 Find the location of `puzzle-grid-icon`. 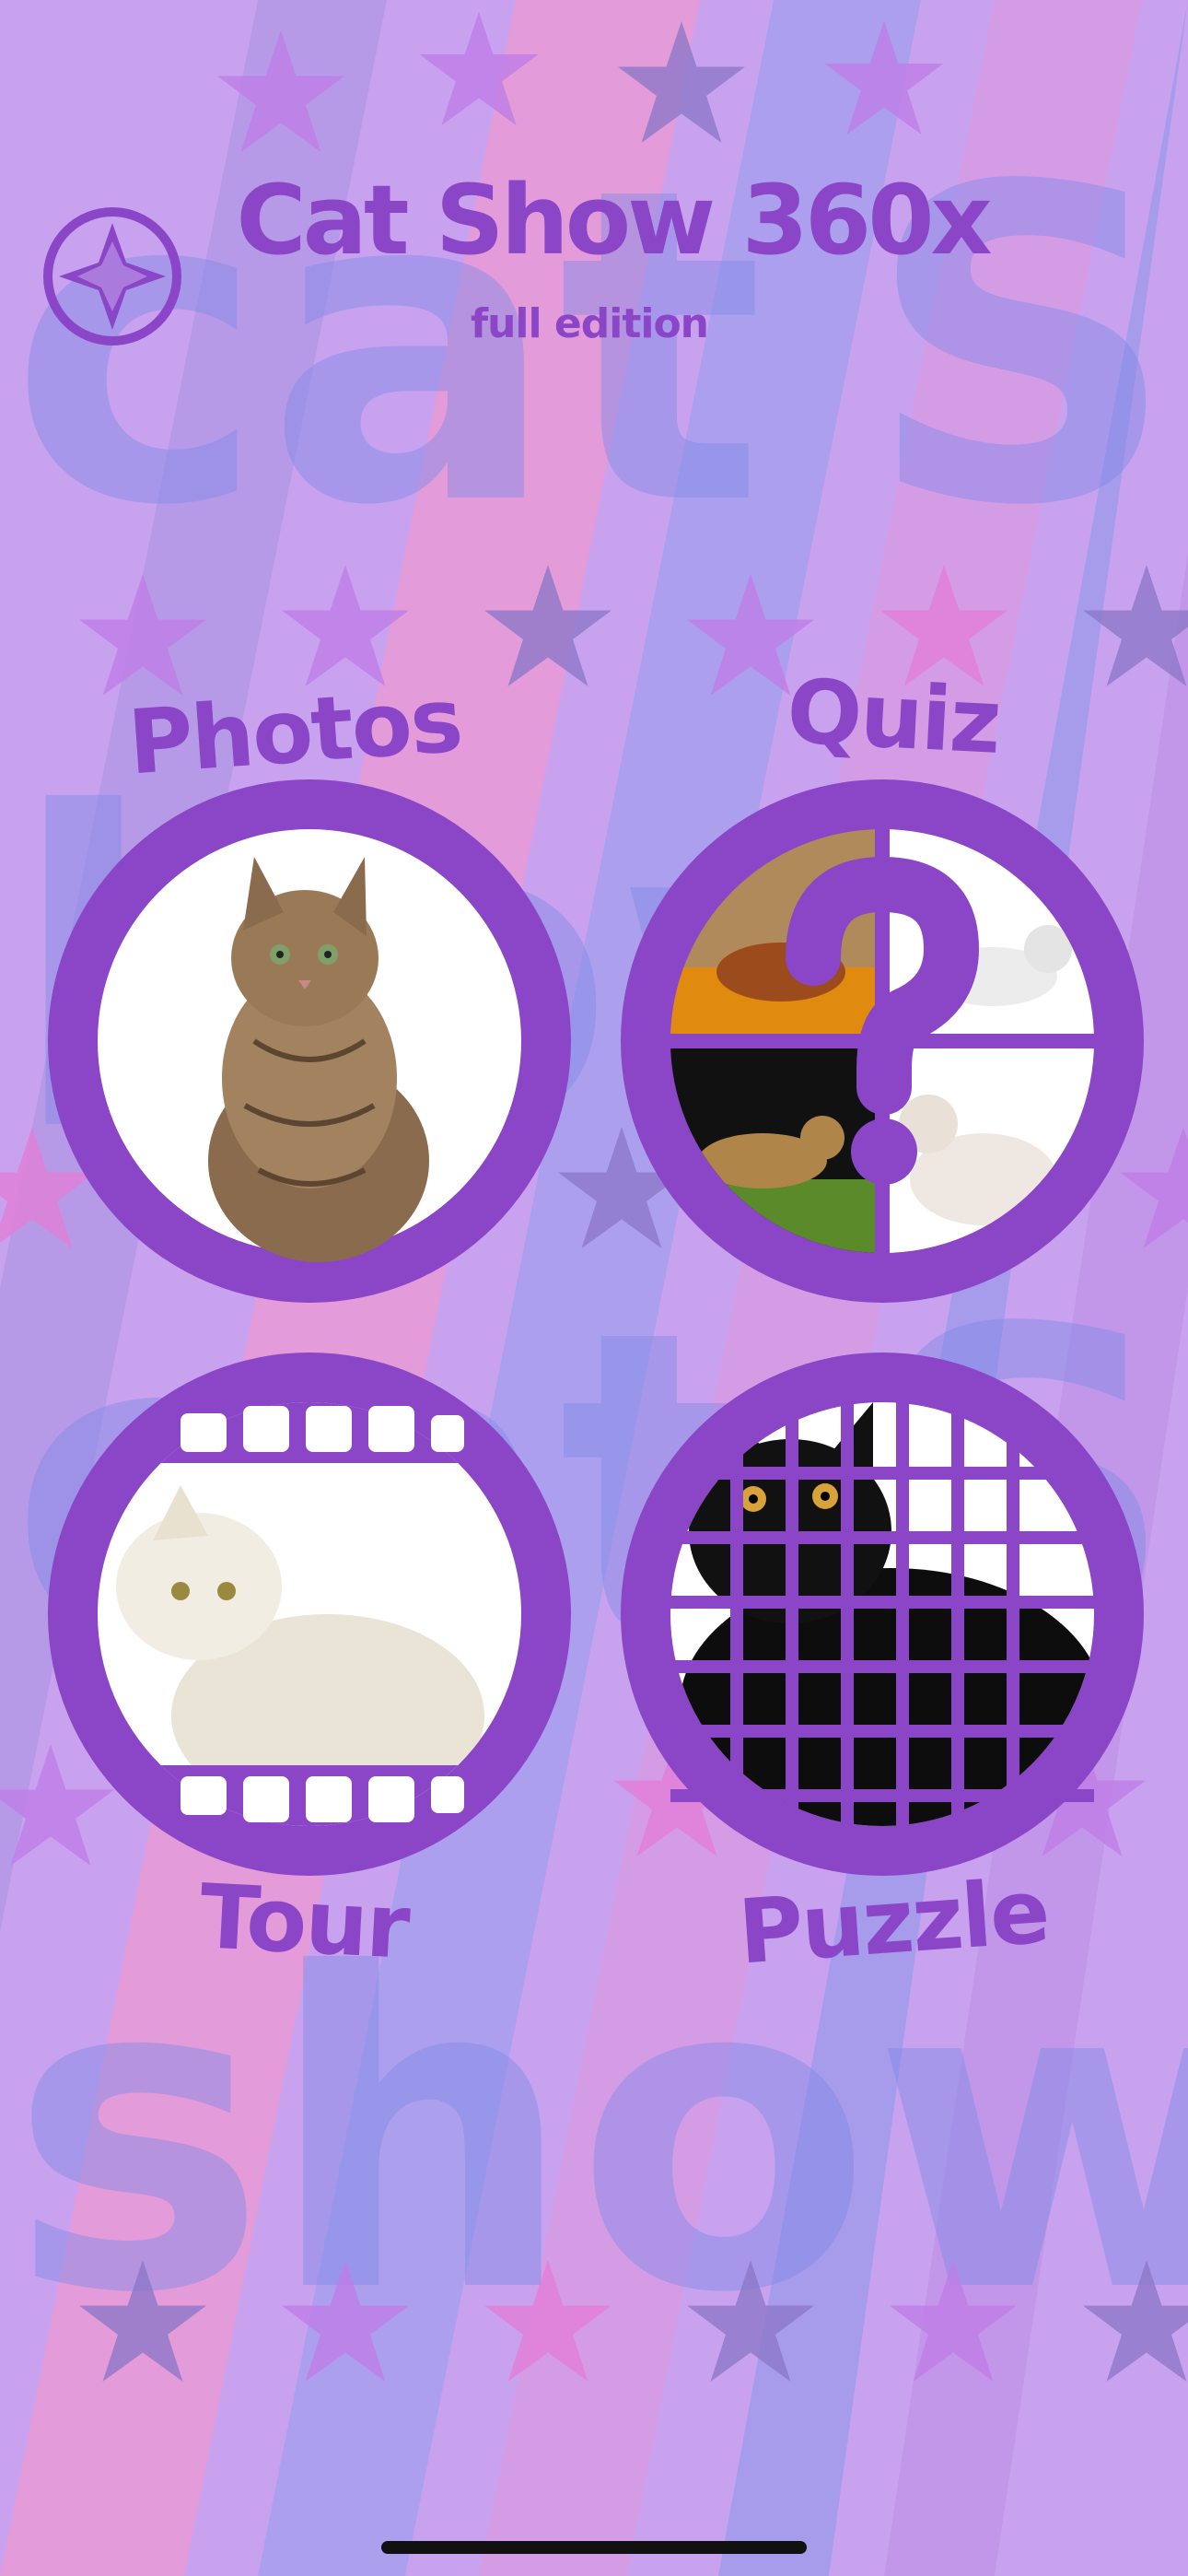

puzzle-grid-icon is located at coordinates (882, 1614).